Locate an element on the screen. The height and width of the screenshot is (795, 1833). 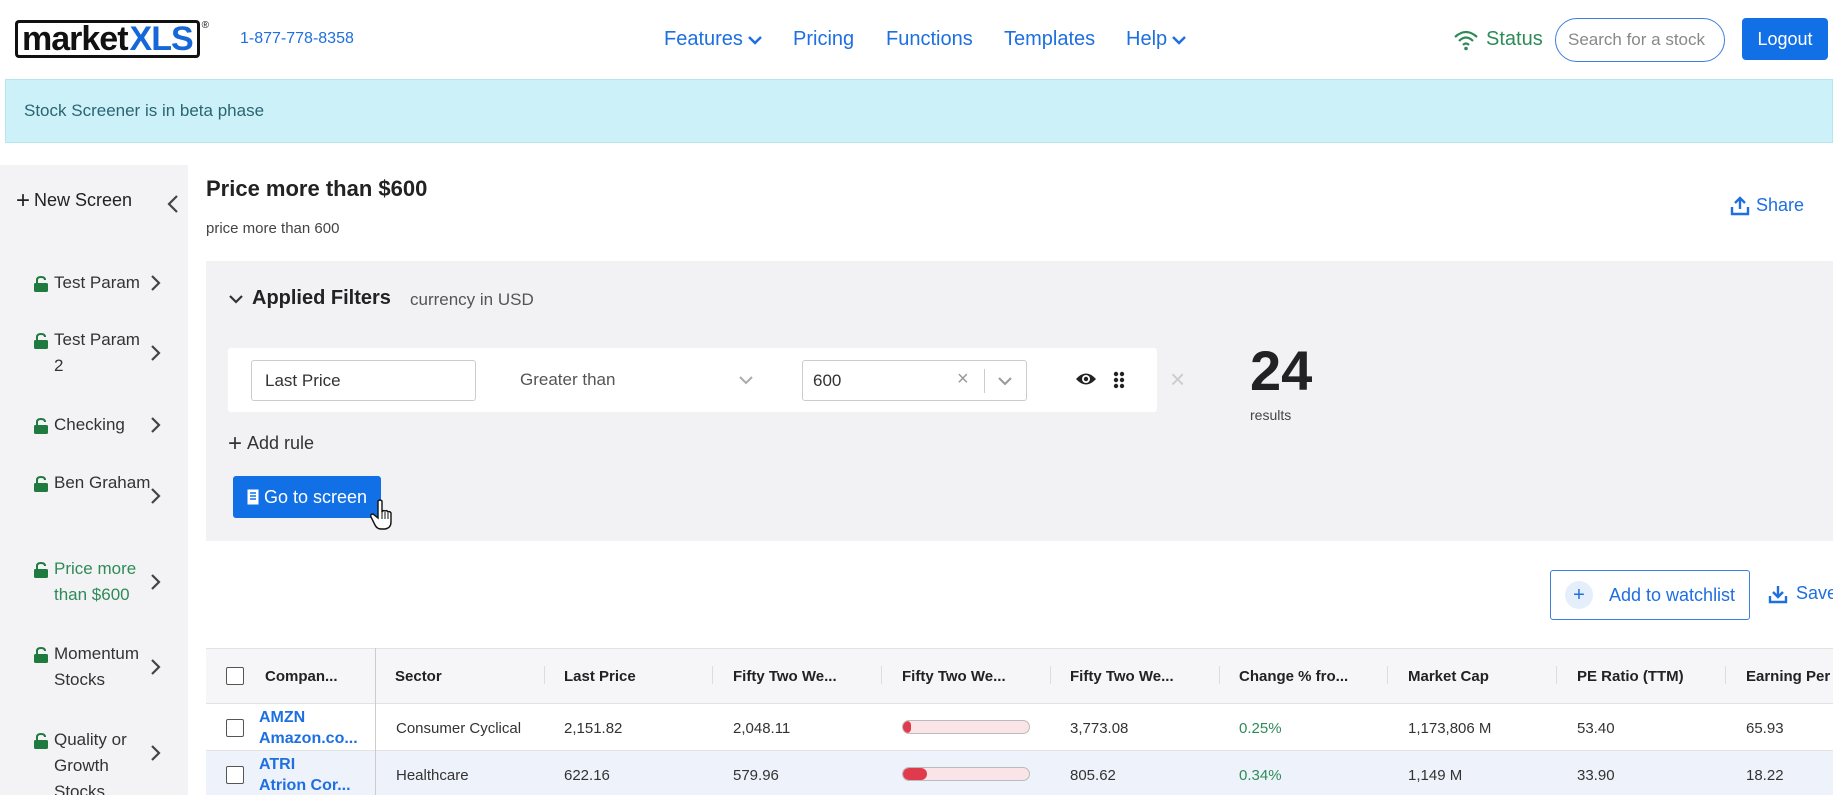
sidebar-item-ben-graham: Ben Graham is located at coordinates (104, 487).